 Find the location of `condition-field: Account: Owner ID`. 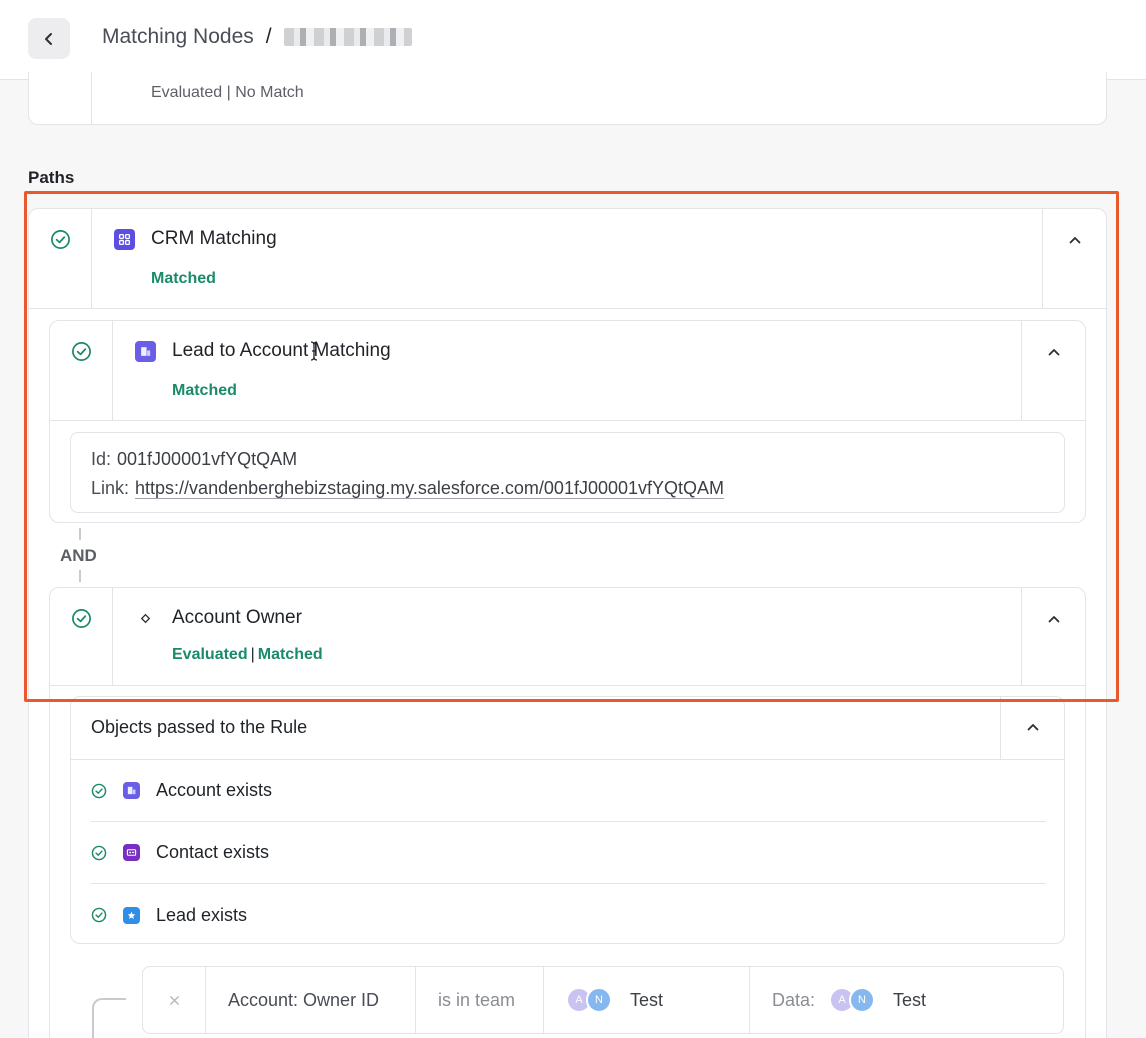

condition-field: Account: Owner ID is located at coordinates (311, 1000).